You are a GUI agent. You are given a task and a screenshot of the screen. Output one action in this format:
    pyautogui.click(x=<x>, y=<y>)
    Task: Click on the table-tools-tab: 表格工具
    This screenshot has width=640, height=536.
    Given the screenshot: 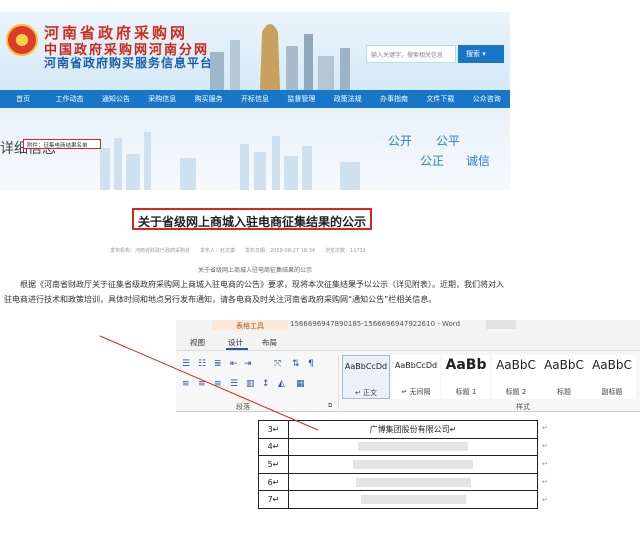 What is the action you would take?
    pyautogui.click(x=250, y=325)
    